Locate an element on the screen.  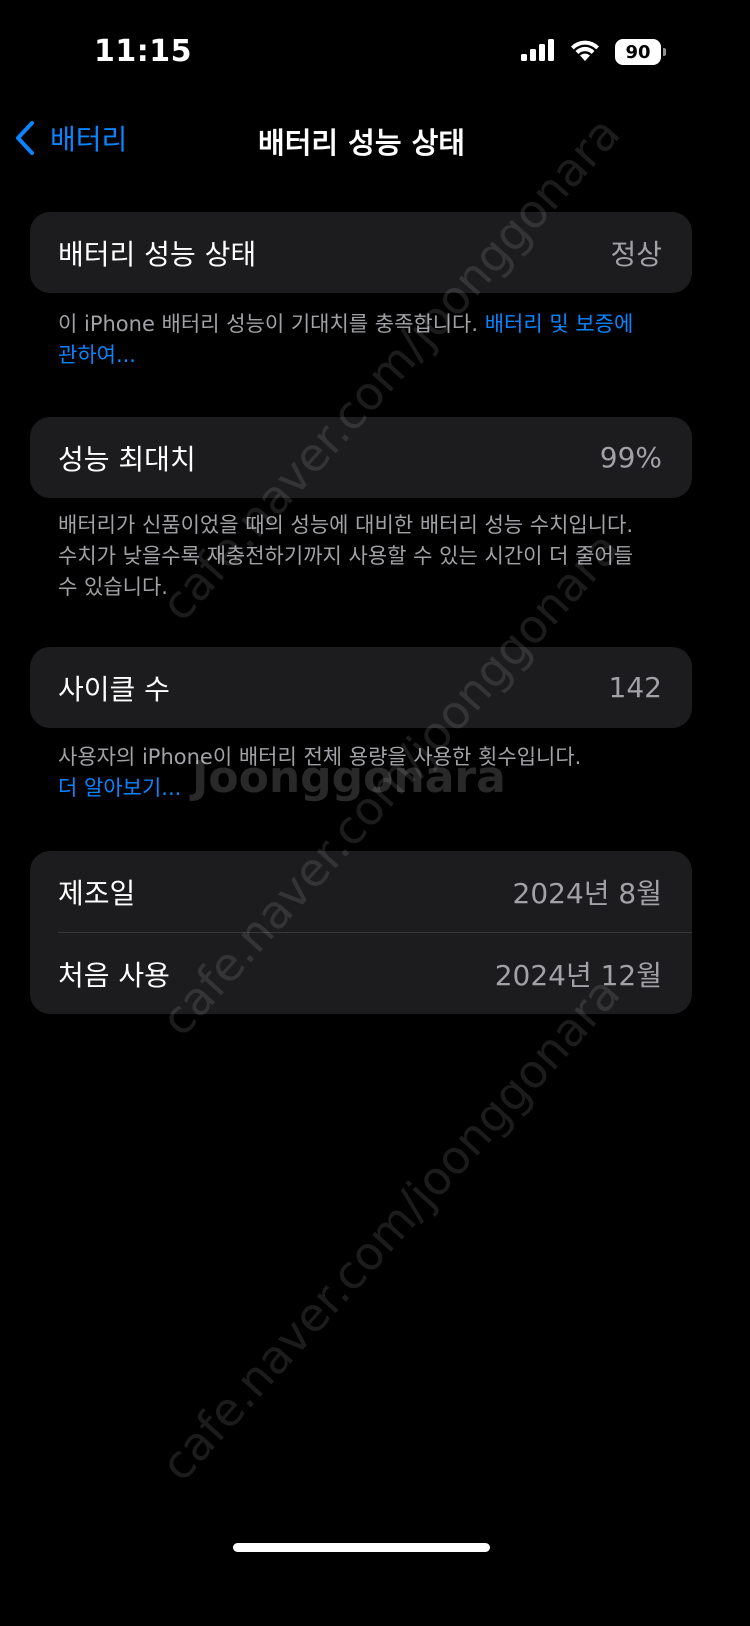
battery-level: 90 is located at coordinates (638, 52).